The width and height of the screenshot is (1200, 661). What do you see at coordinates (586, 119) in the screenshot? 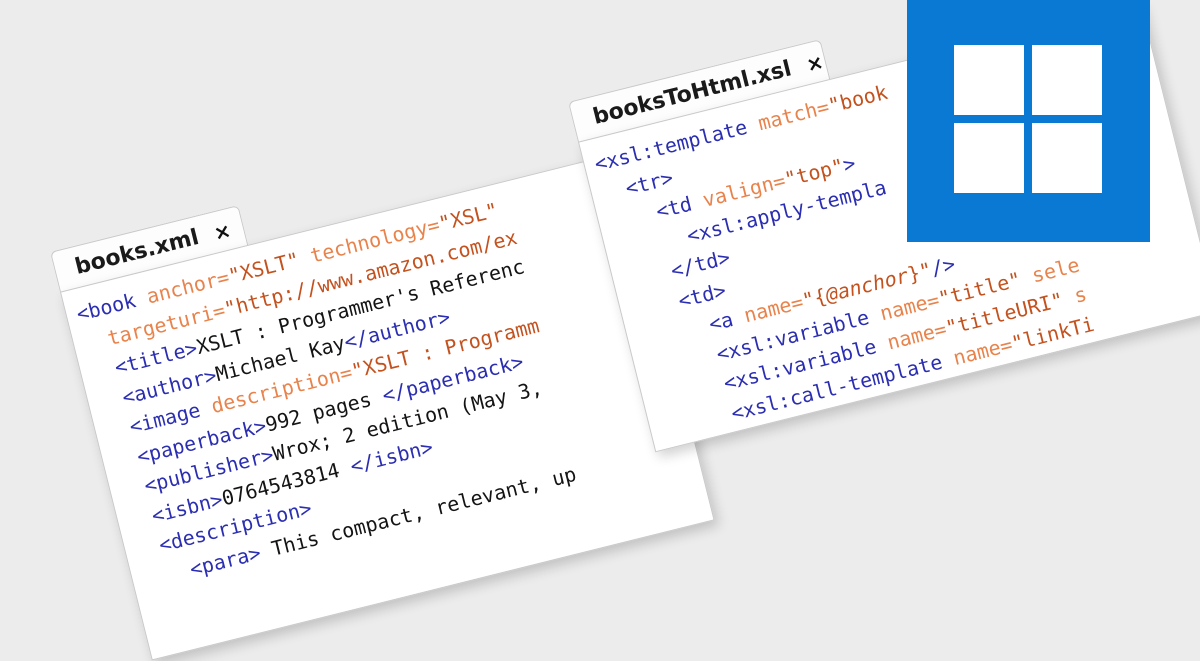
I see `saved-dot-icon` at bounding box center [586, 119].